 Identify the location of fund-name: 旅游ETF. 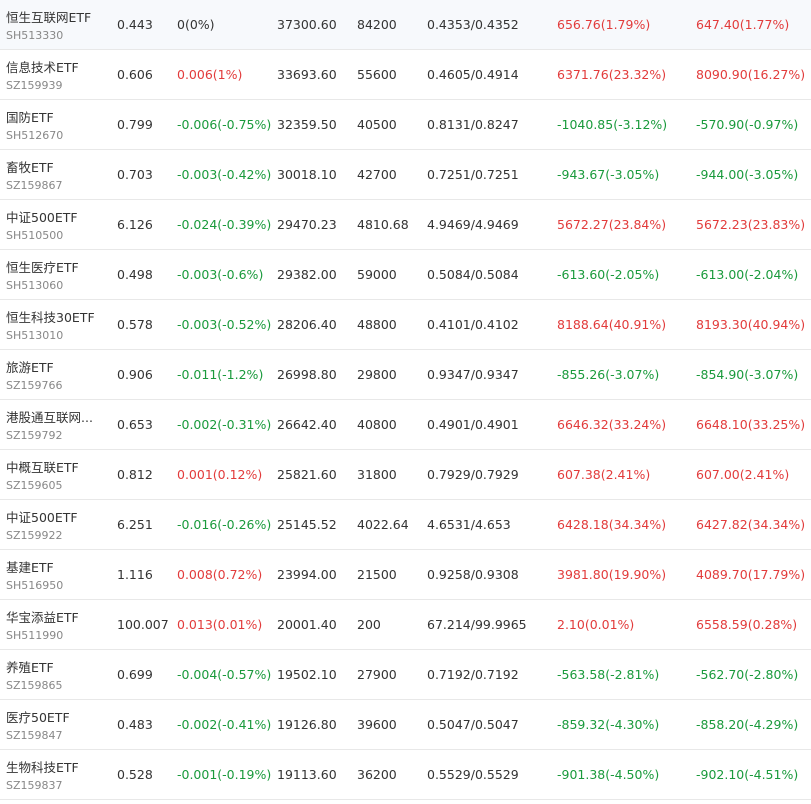
(30, 366).